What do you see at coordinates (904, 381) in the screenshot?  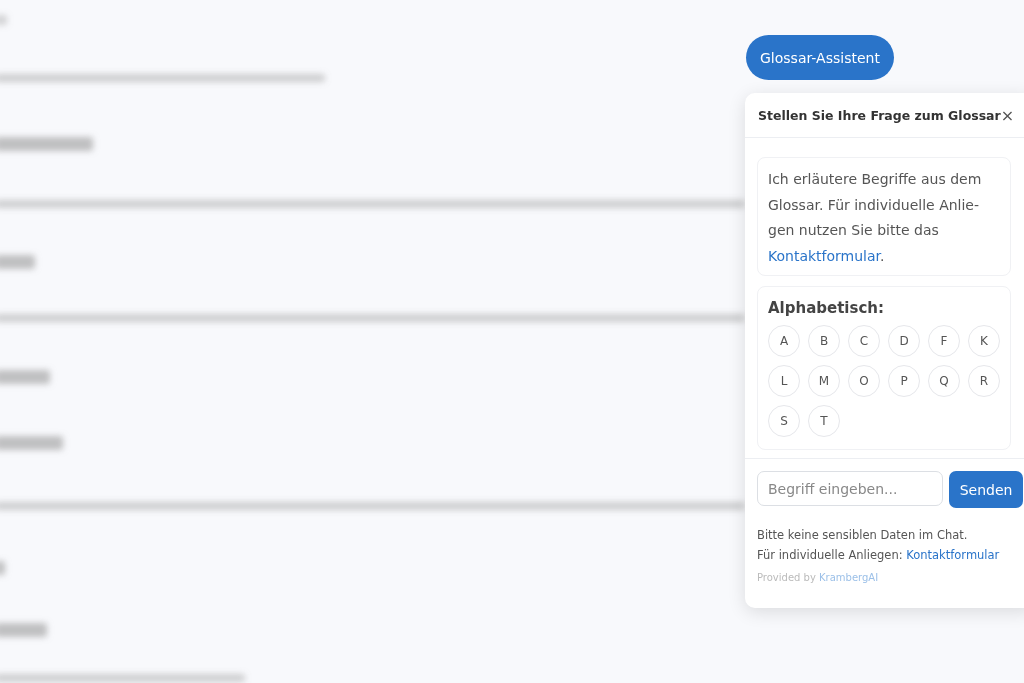 I see `letter-button: P` at bounding box center [904, 381].